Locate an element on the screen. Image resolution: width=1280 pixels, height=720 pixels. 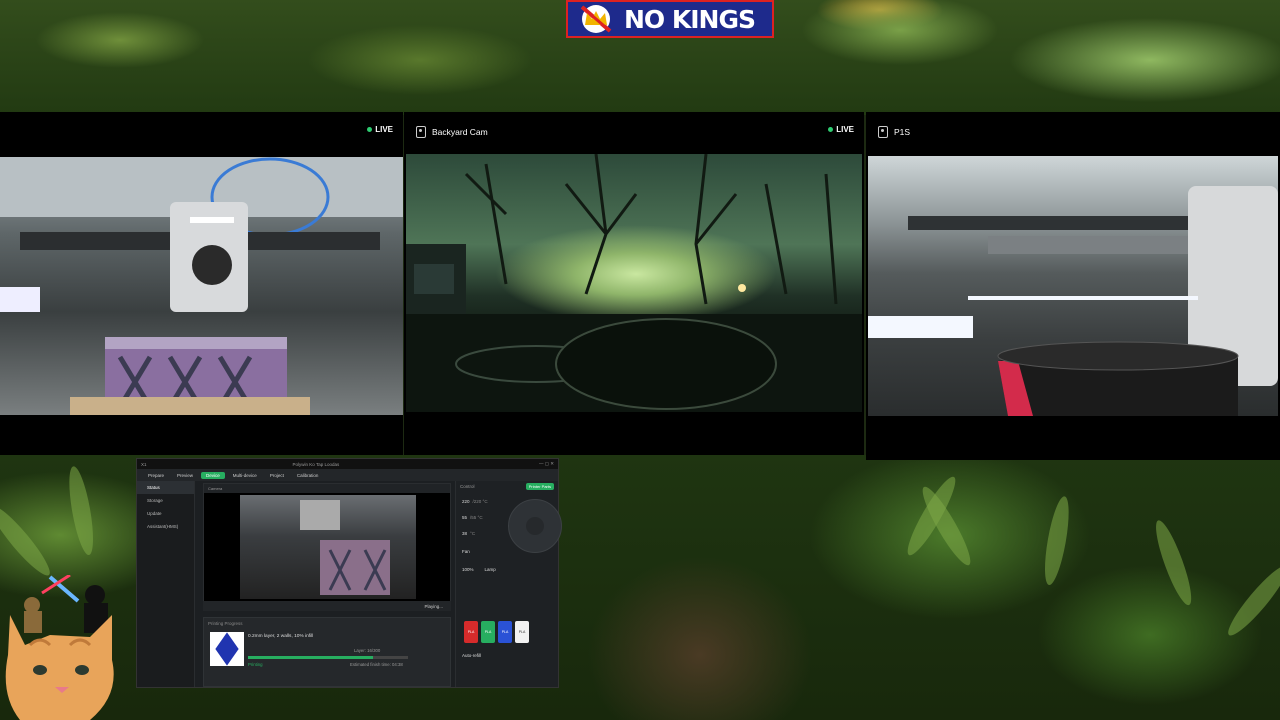
fan-control: Fan is located at coordinates (466, 551).